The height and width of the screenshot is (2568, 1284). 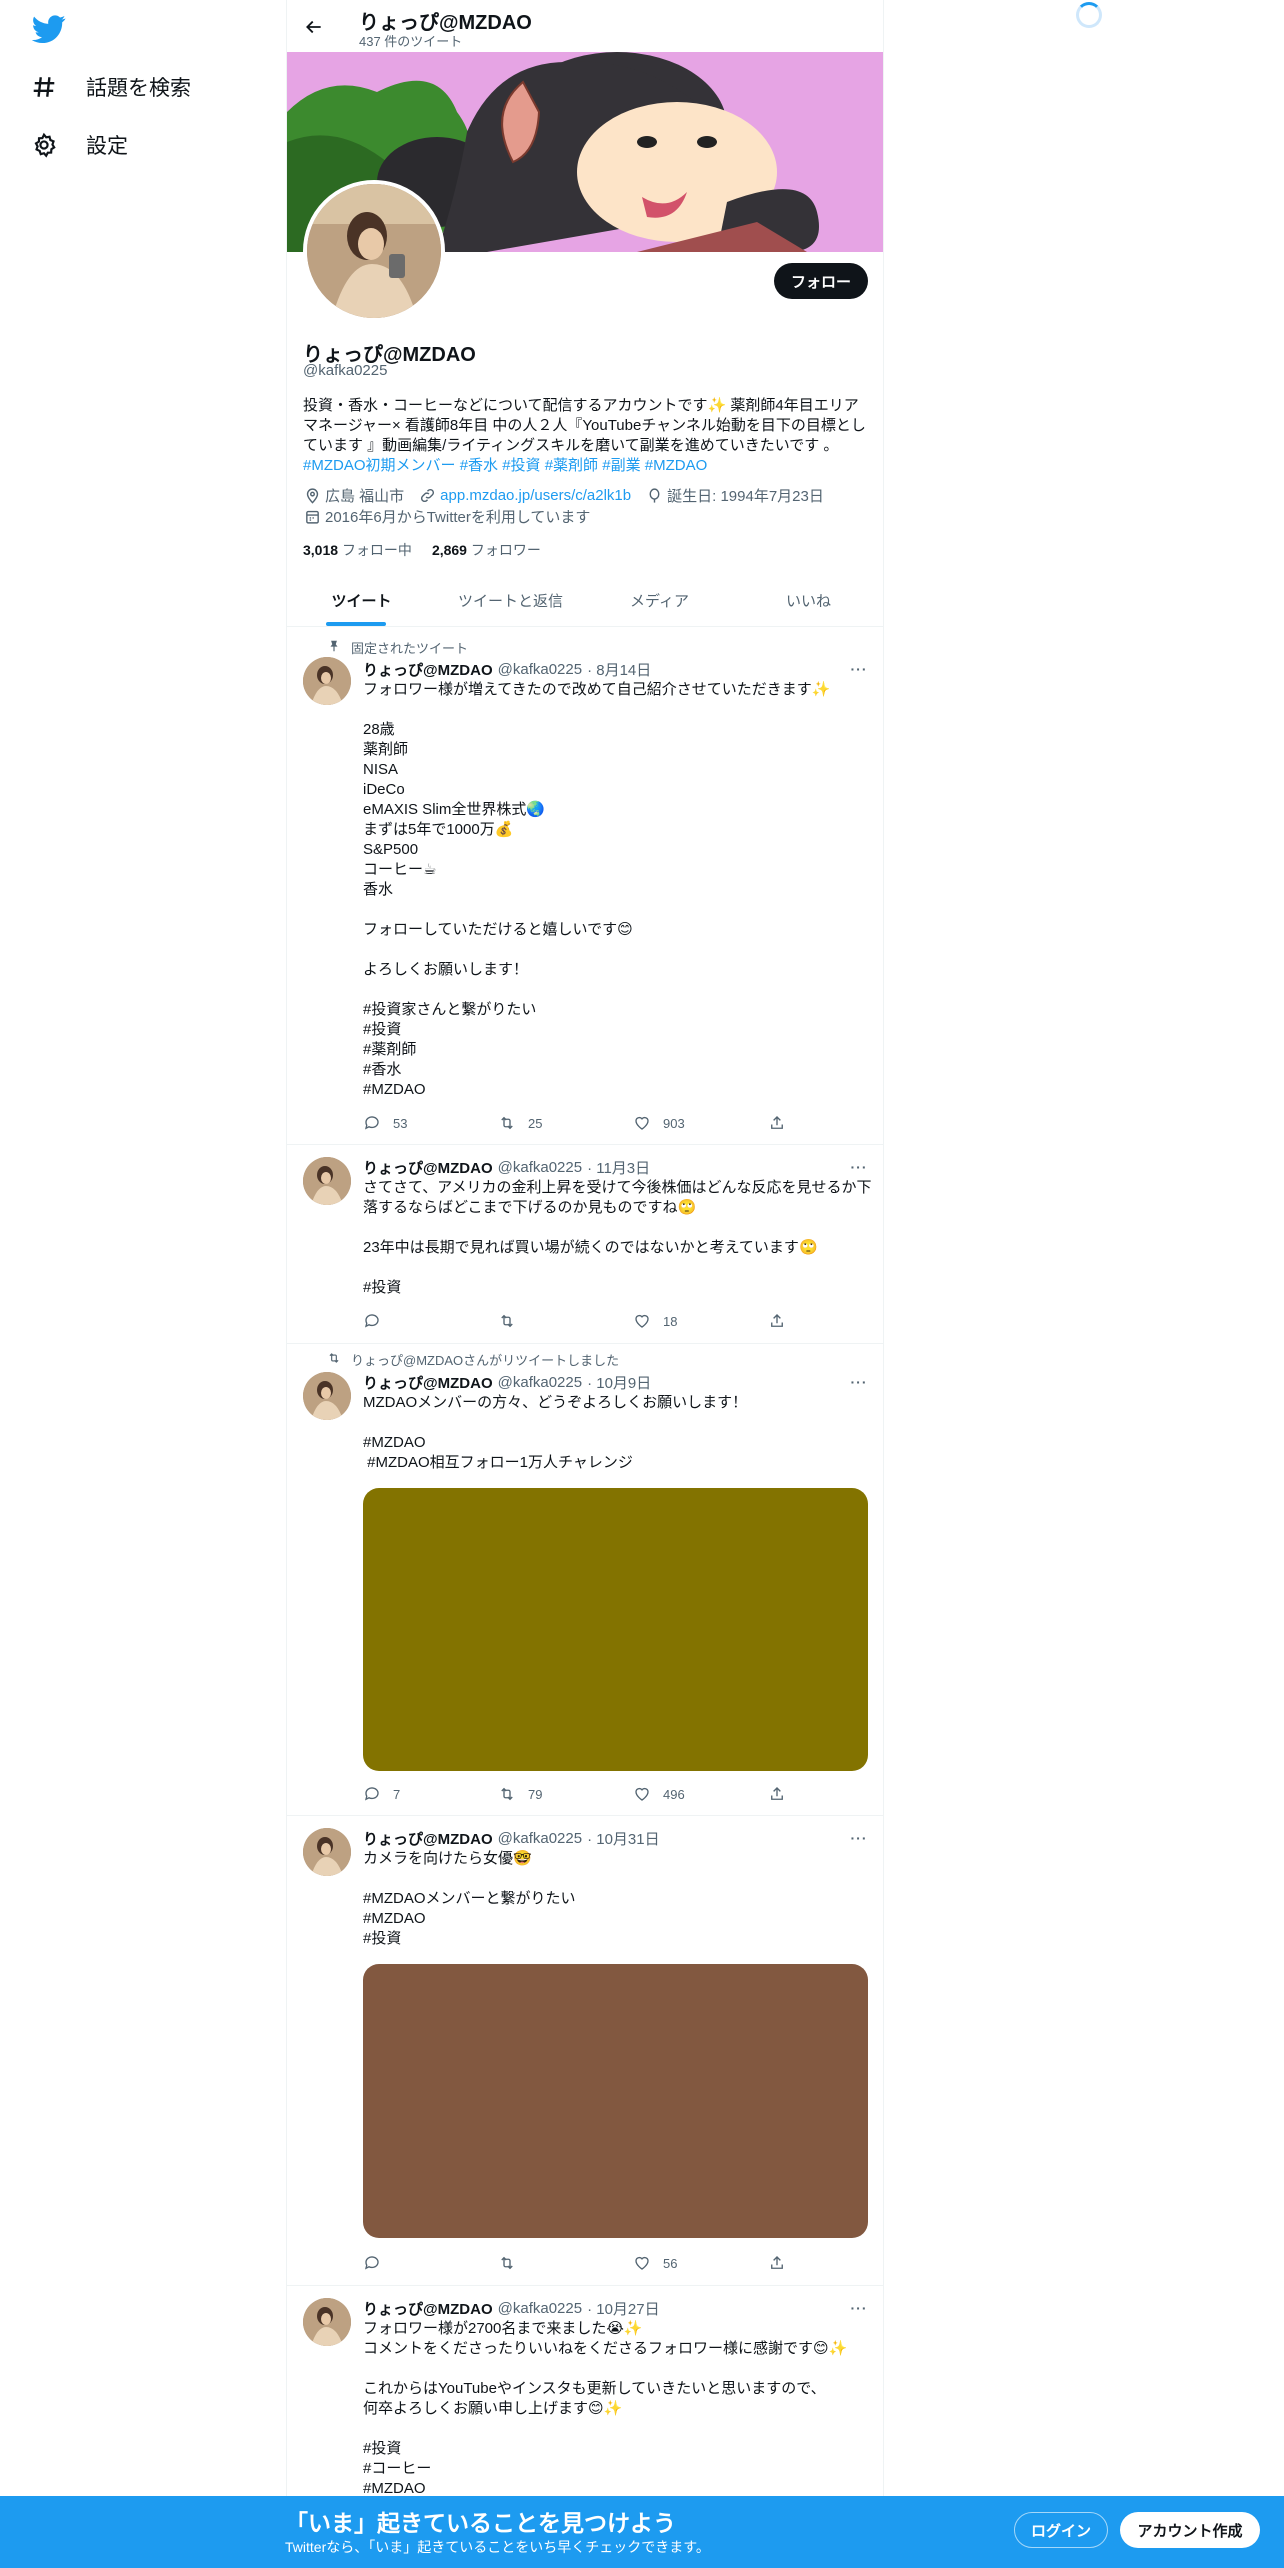 What do you see at coordinates (427, 496) in the screenshot?
I see `link-icon` at bounding box center [427, 496].